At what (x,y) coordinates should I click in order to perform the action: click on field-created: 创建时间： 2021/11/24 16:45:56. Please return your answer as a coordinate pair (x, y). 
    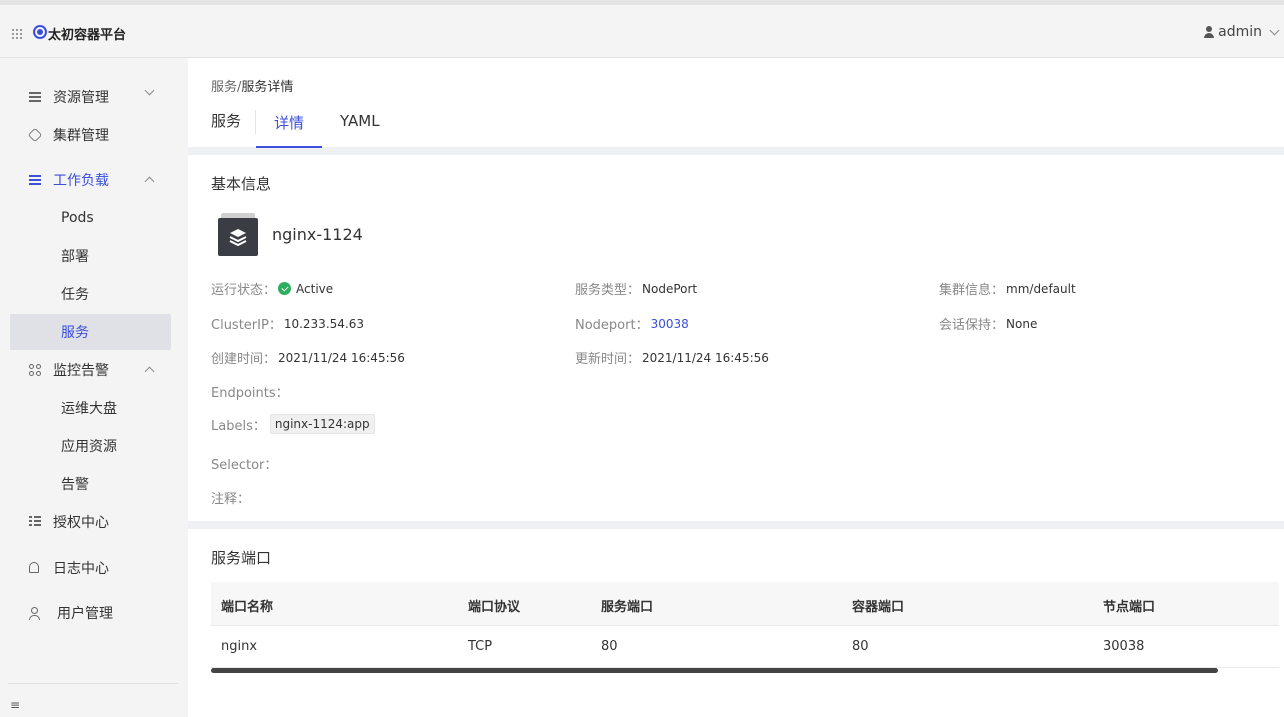
    Looking at the image, I should click on (308, 358).